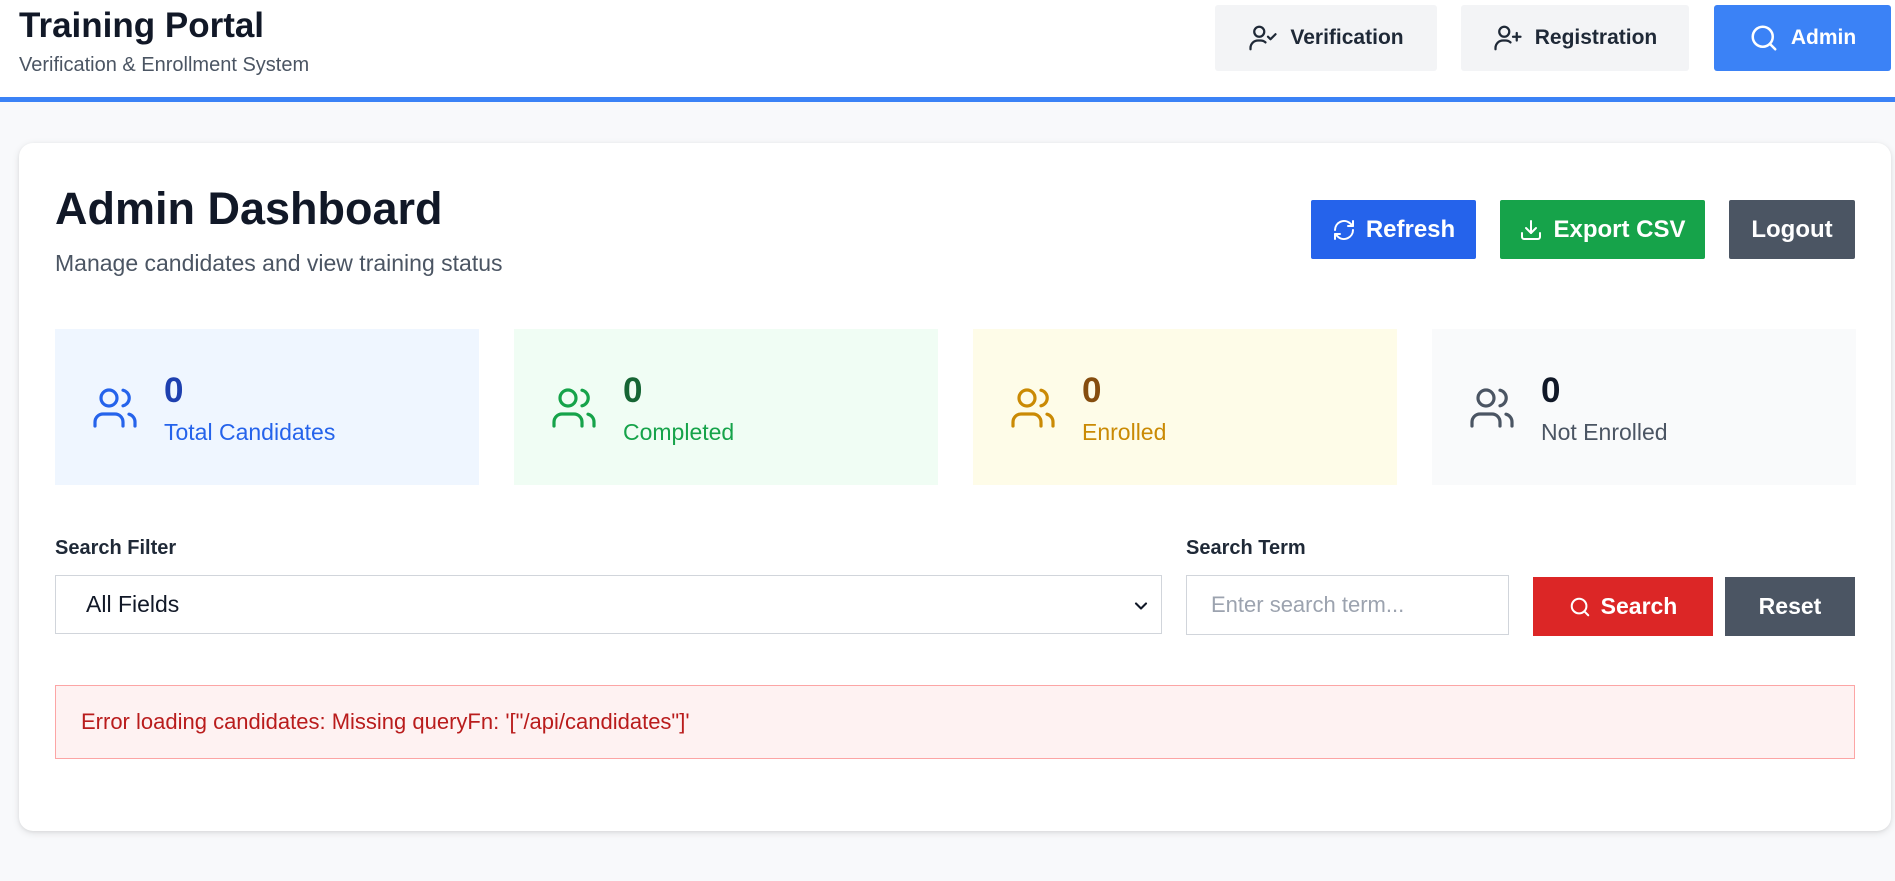  What do you see at coordinates (1619, 229) in the screenshot?
I see `export-csv-label: Export CSV` at bounding box center [1619, 229].